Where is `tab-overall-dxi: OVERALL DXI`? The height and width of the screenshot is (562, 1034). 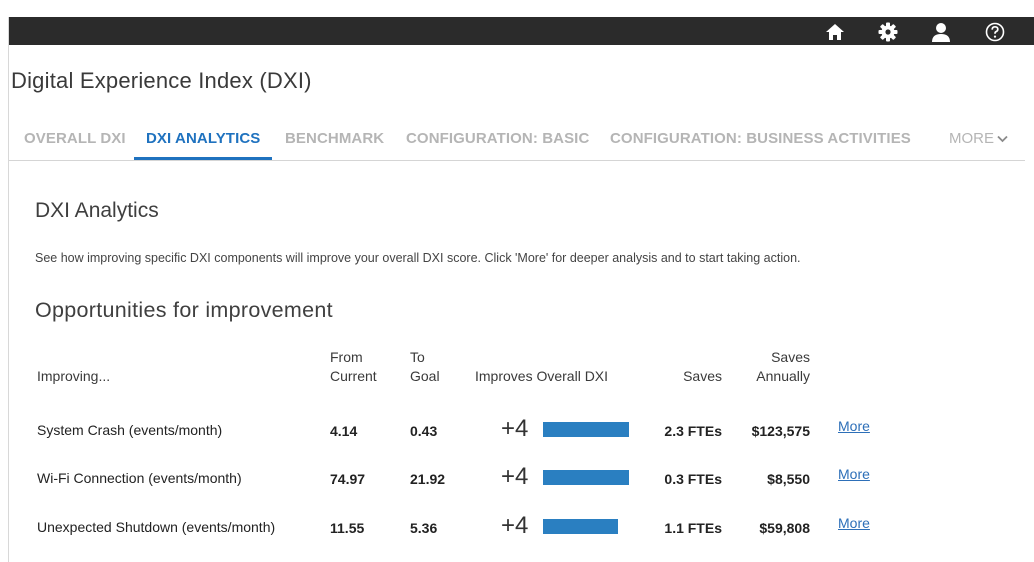 tab-overall-dxi: OVERALL DXI is located at coordinates (75, 138).